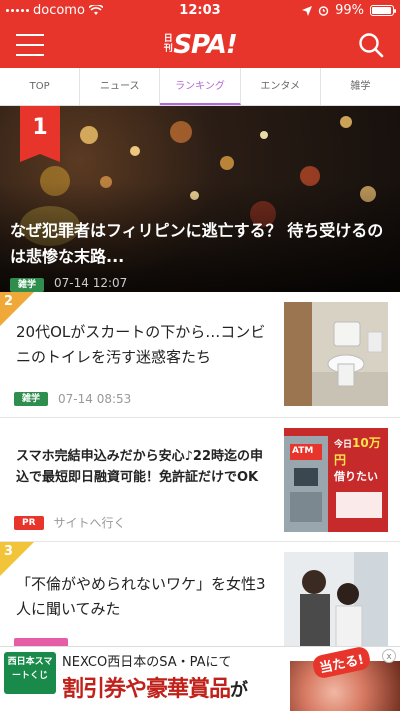  I want to click on ad-logo: 西日本スマートくじ, so click(30, 673).